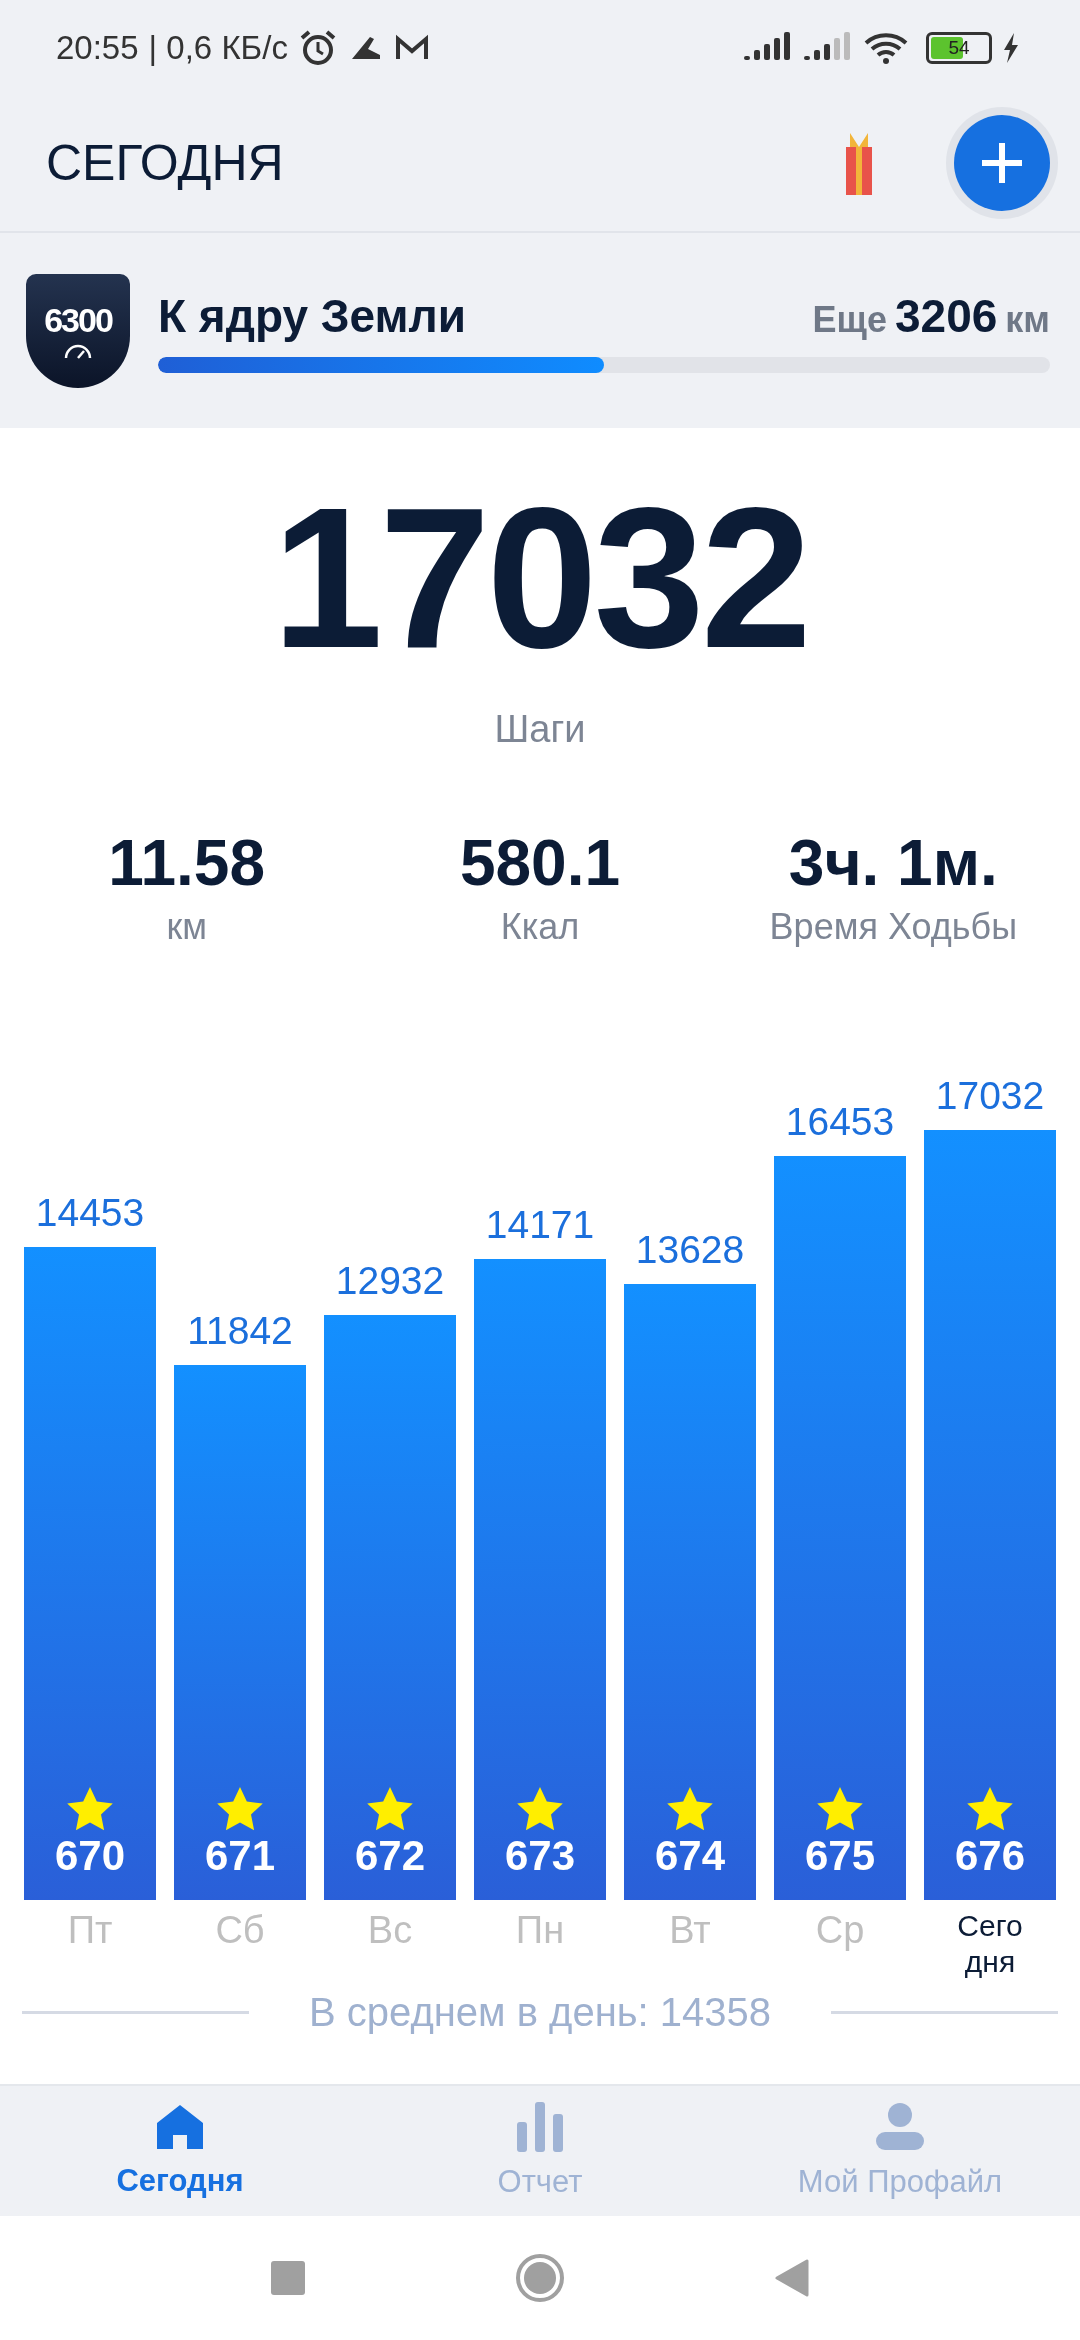  What do you see at coordinates (240, 1330) in the screenshot?
I see `bar-value: 11842` at bounding box center [240, 1330].